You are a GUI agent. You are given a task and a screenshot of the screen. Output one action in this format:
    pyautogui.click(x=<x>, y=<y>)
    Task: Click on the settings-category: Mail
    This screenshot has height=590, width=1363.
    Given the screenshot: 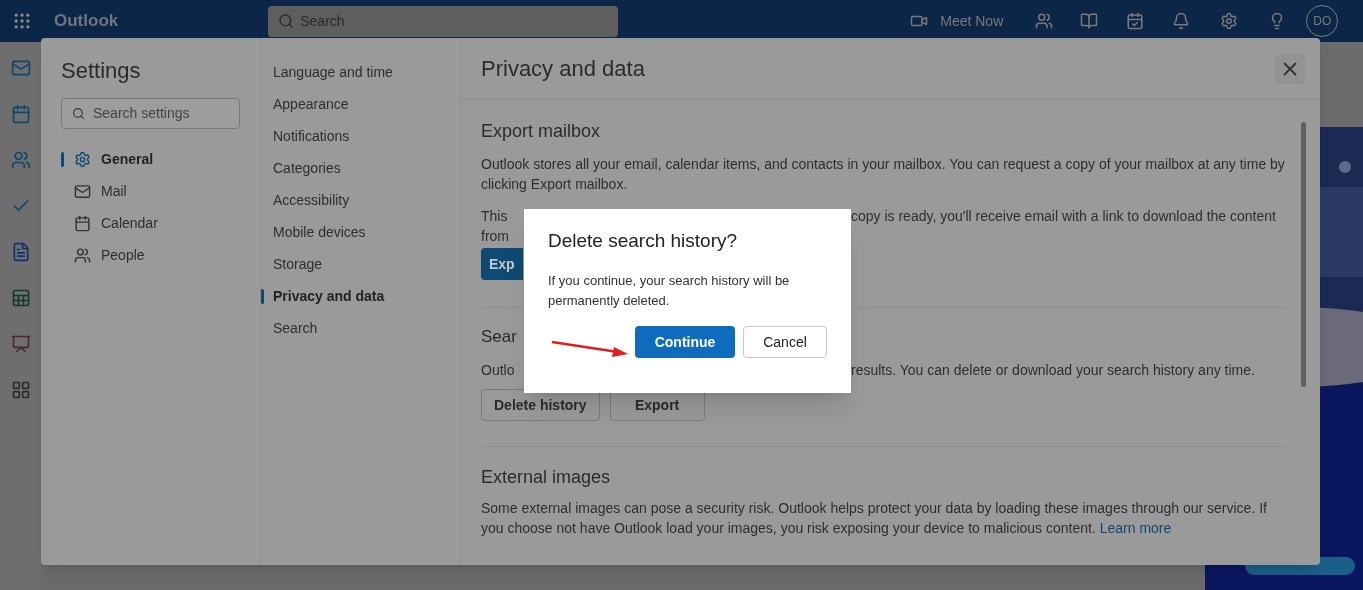 What is the action you would take?
    pyautogui.click(x=150, y=191)
    